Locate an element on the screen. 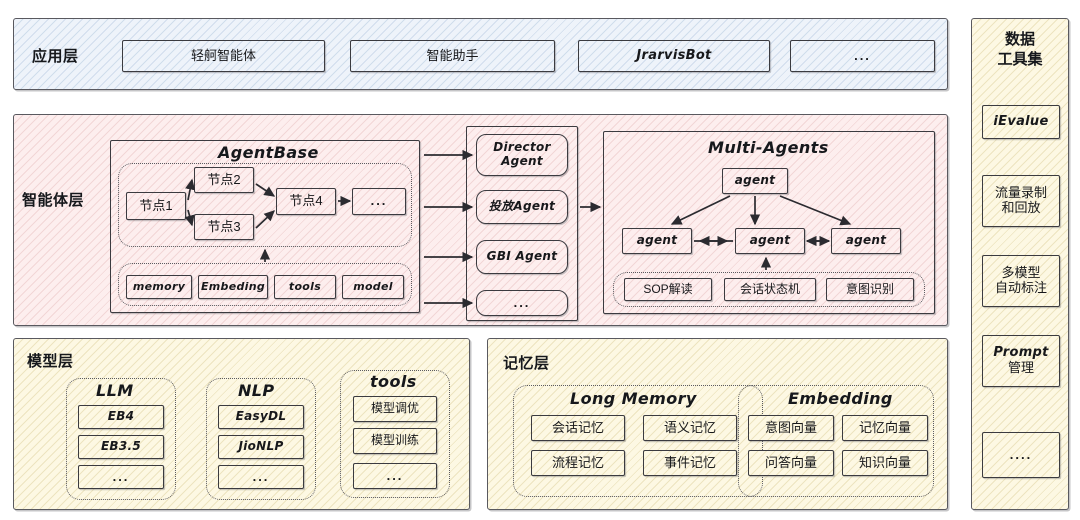 This screenshot has width=1080, height=520. data-tool-label-line1: 流量录制 is located at coordinates (1020, 193).